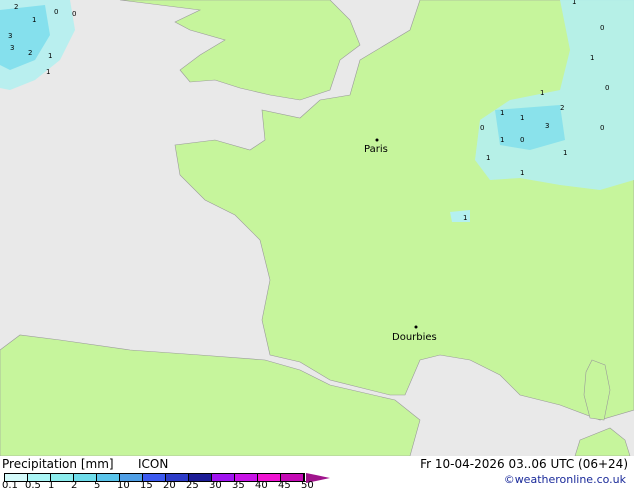 This screenshot has height=491, width=634. What do you see at coordinates (565, 479) in the screenshot?
I see `copyright-link: ©weatheronline.co.uk` at bounding box center [565, 479].